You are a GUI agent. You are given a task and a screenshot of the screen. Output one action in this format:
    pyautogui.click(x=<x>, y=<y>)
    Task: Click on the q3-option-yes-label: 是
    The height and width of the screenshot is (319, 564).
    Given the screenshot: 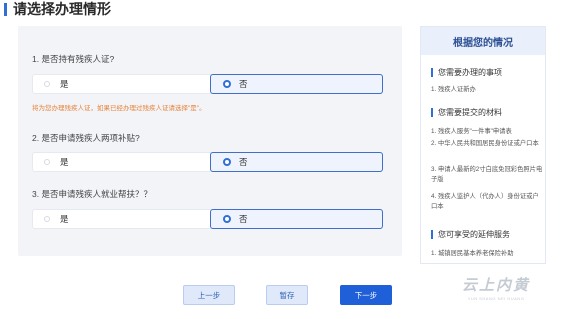 What is the action you would take?
    pyautogui.click(x=64, y=219)
    